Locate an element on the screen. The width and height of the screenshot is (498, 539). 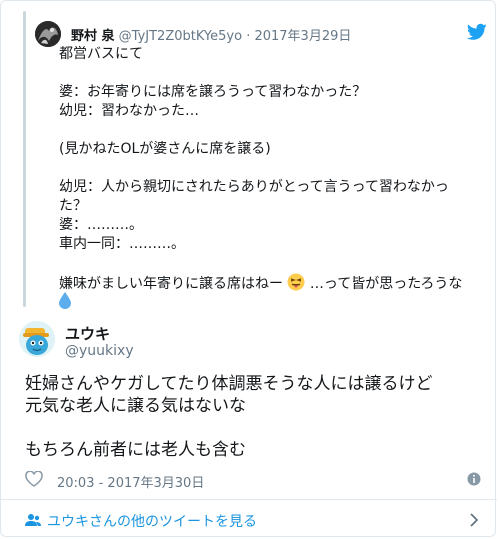
quoted-line: 車内一同：………。 is located at coordinates (122, 244).